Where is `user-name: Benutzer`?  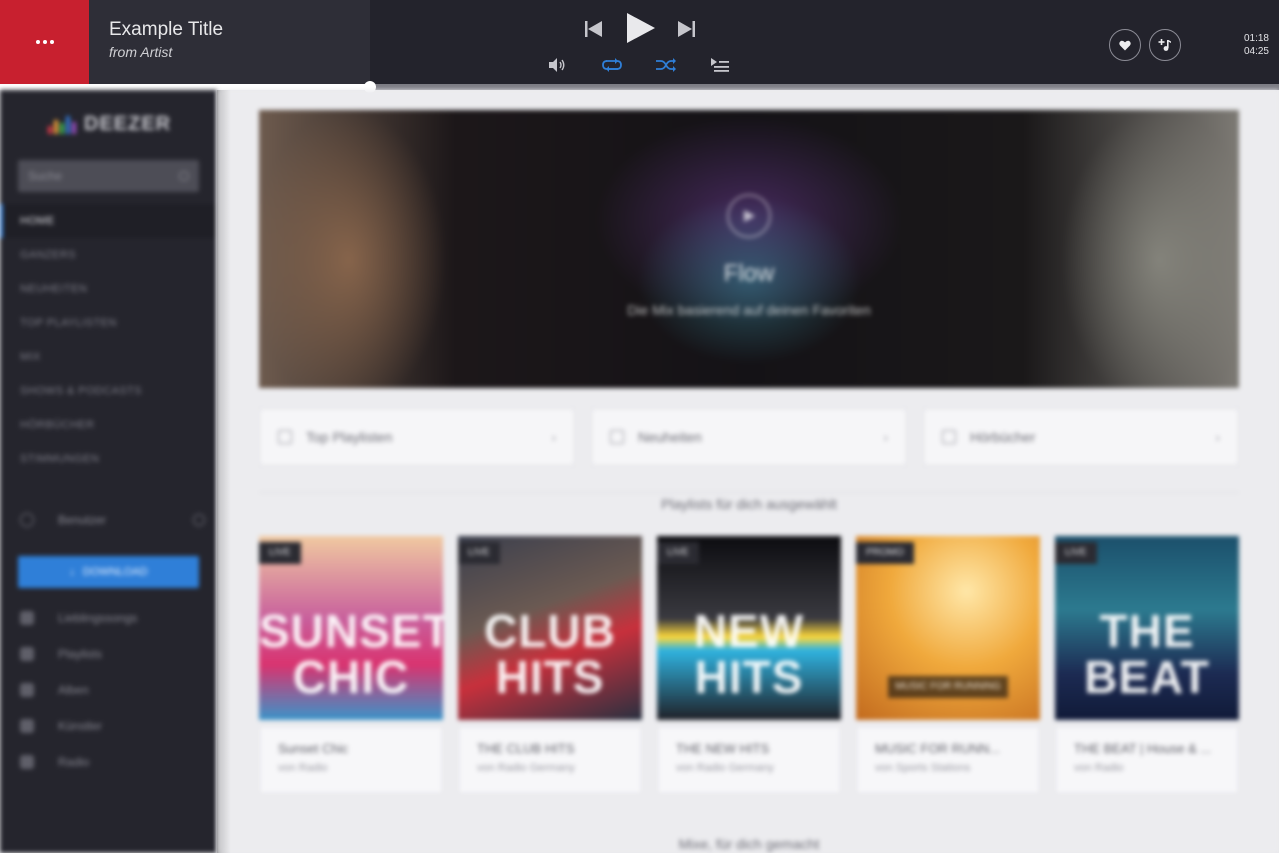
user-name: Benutzer is located at coordinates (82, 520).